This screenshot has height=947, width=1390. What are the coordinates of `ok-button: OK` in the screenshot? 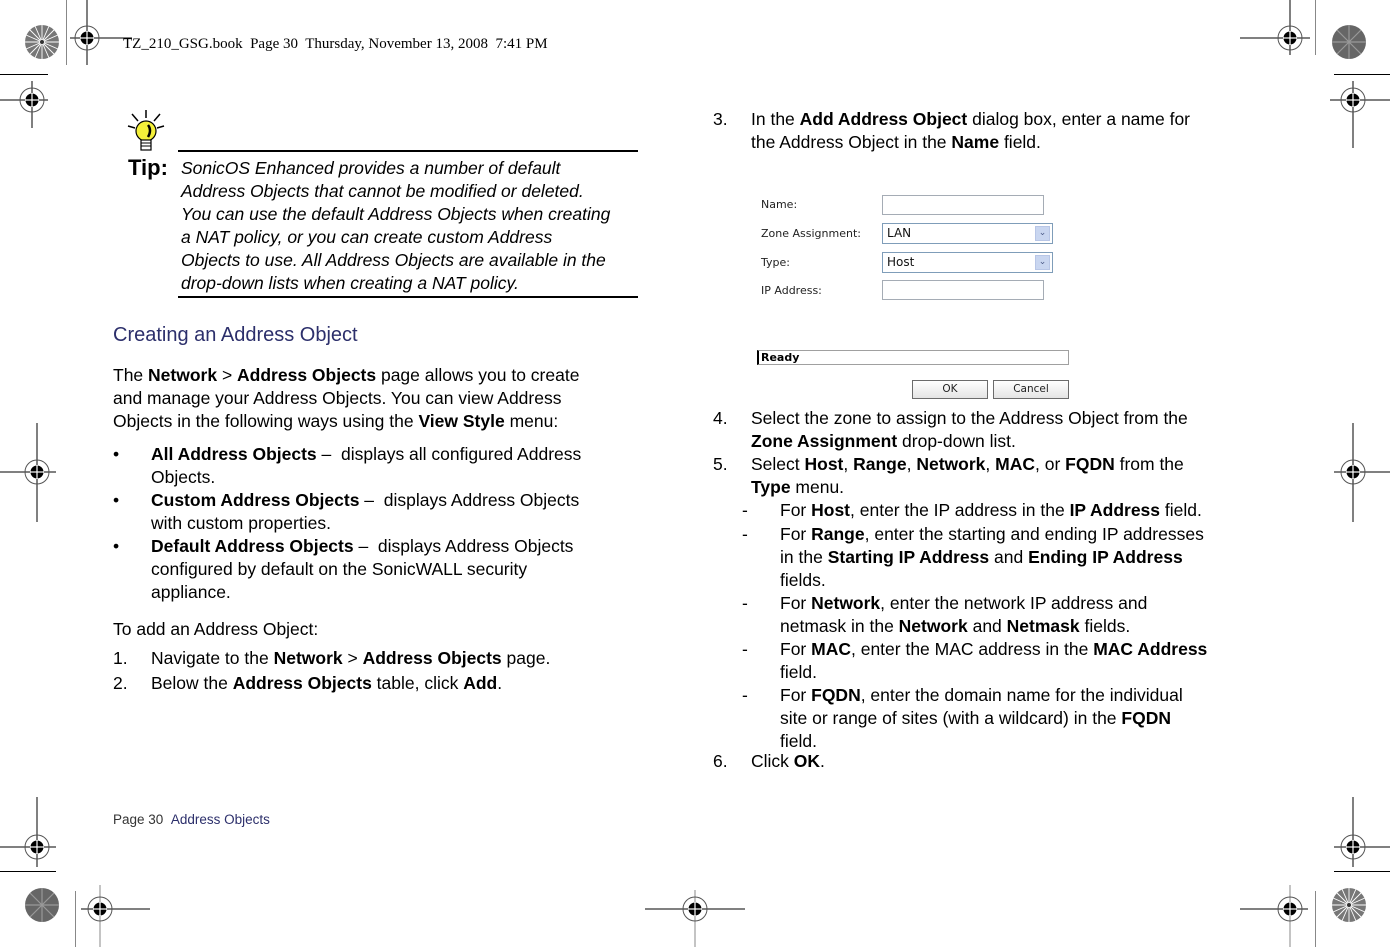 It's located at (950, 389).